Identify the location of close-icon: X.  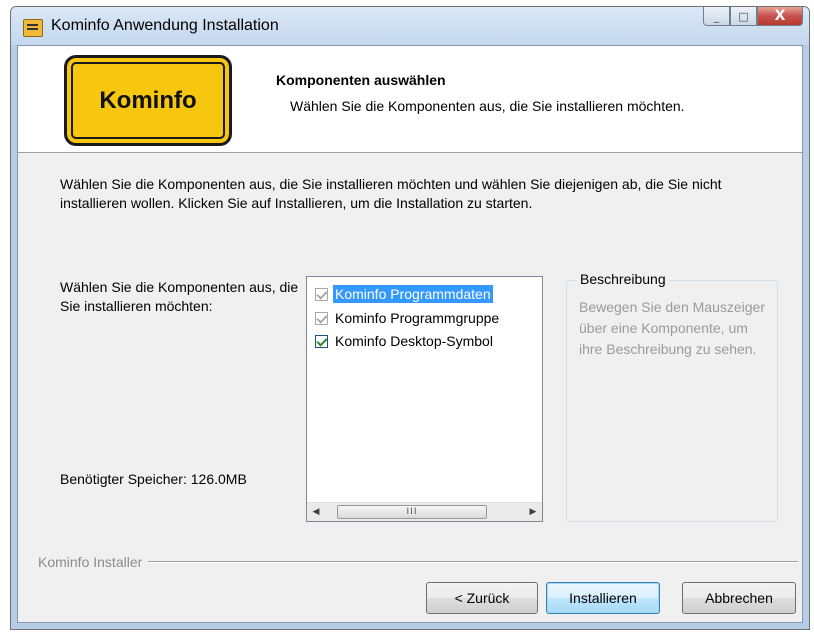
(780, 16).